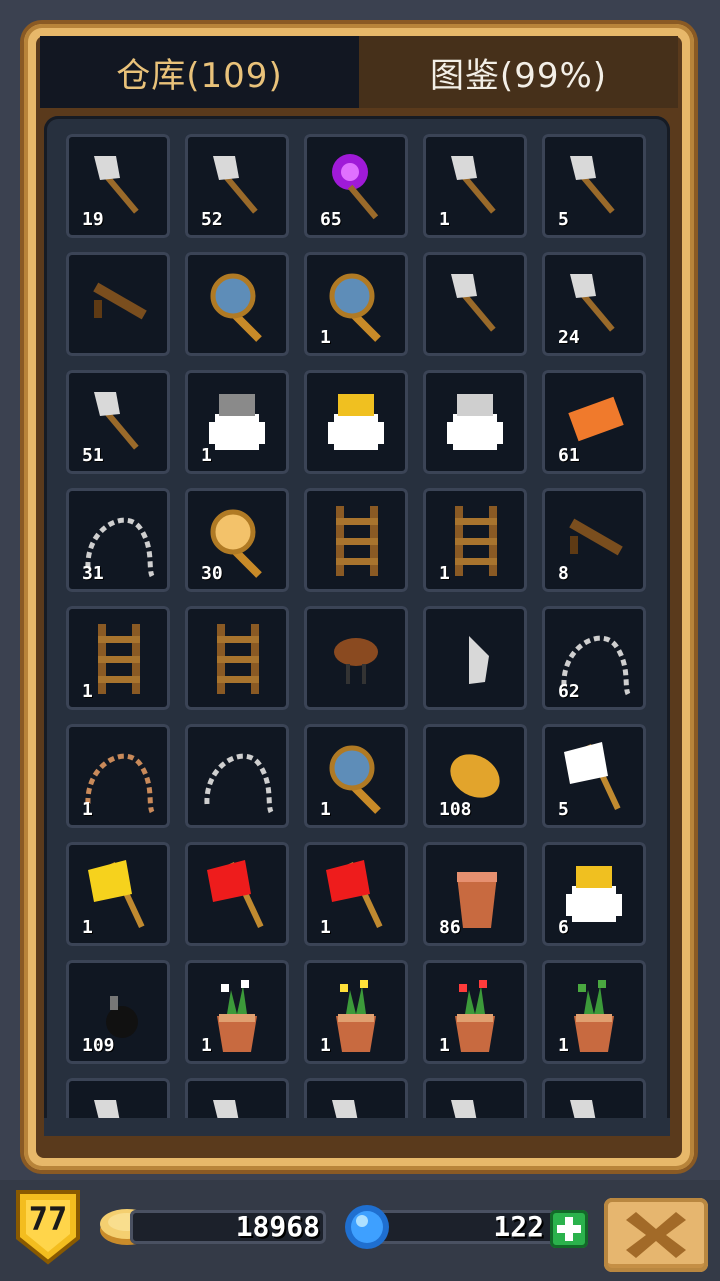 The width and height of the screenshot is (720, 1281). What do you see at coordinates (569, 455) in the screenshot?
I see `item-count: 61` at bounding box center [569, 455].